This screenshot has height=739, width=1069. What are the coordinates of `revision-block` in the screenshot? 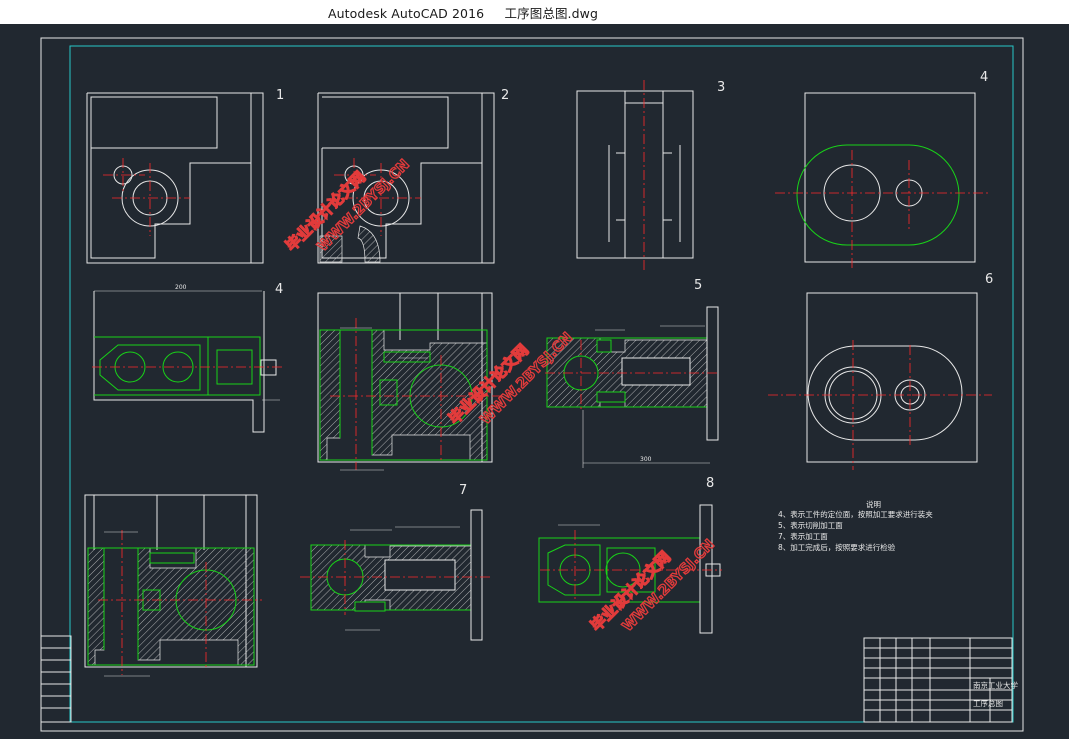 It's located at (56, 679).